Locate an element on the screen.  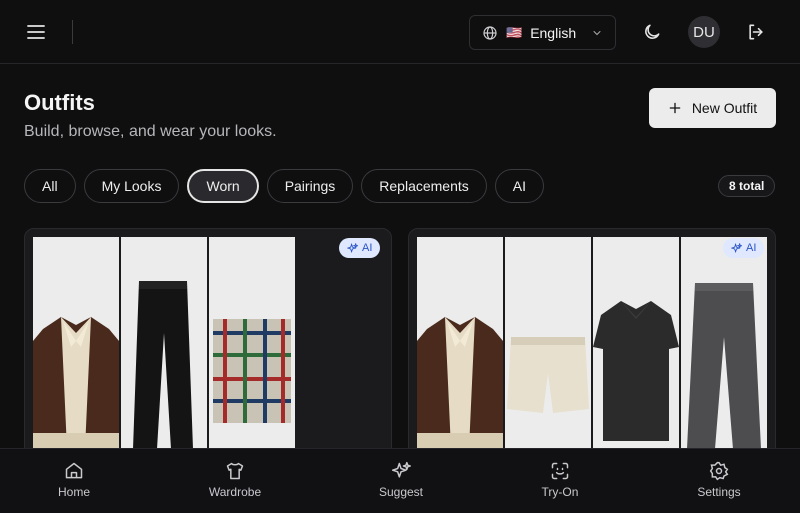
new-outfit-label: New Outfit is located at coordinates (724, 108).